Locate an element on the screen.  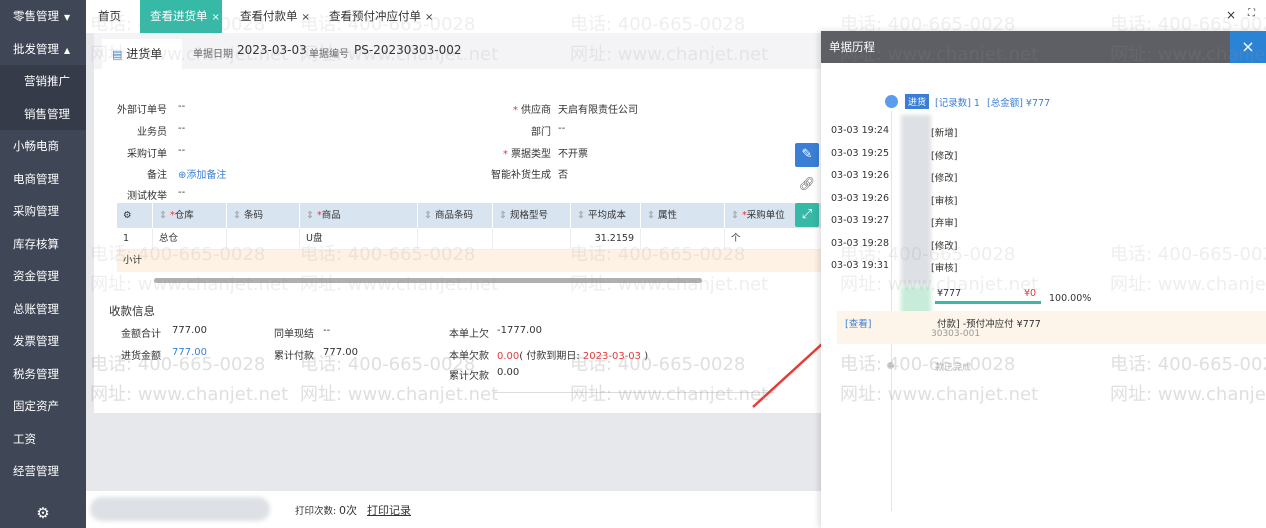
invoice-type-value: 不开票 is located at coordinates (573, 152).